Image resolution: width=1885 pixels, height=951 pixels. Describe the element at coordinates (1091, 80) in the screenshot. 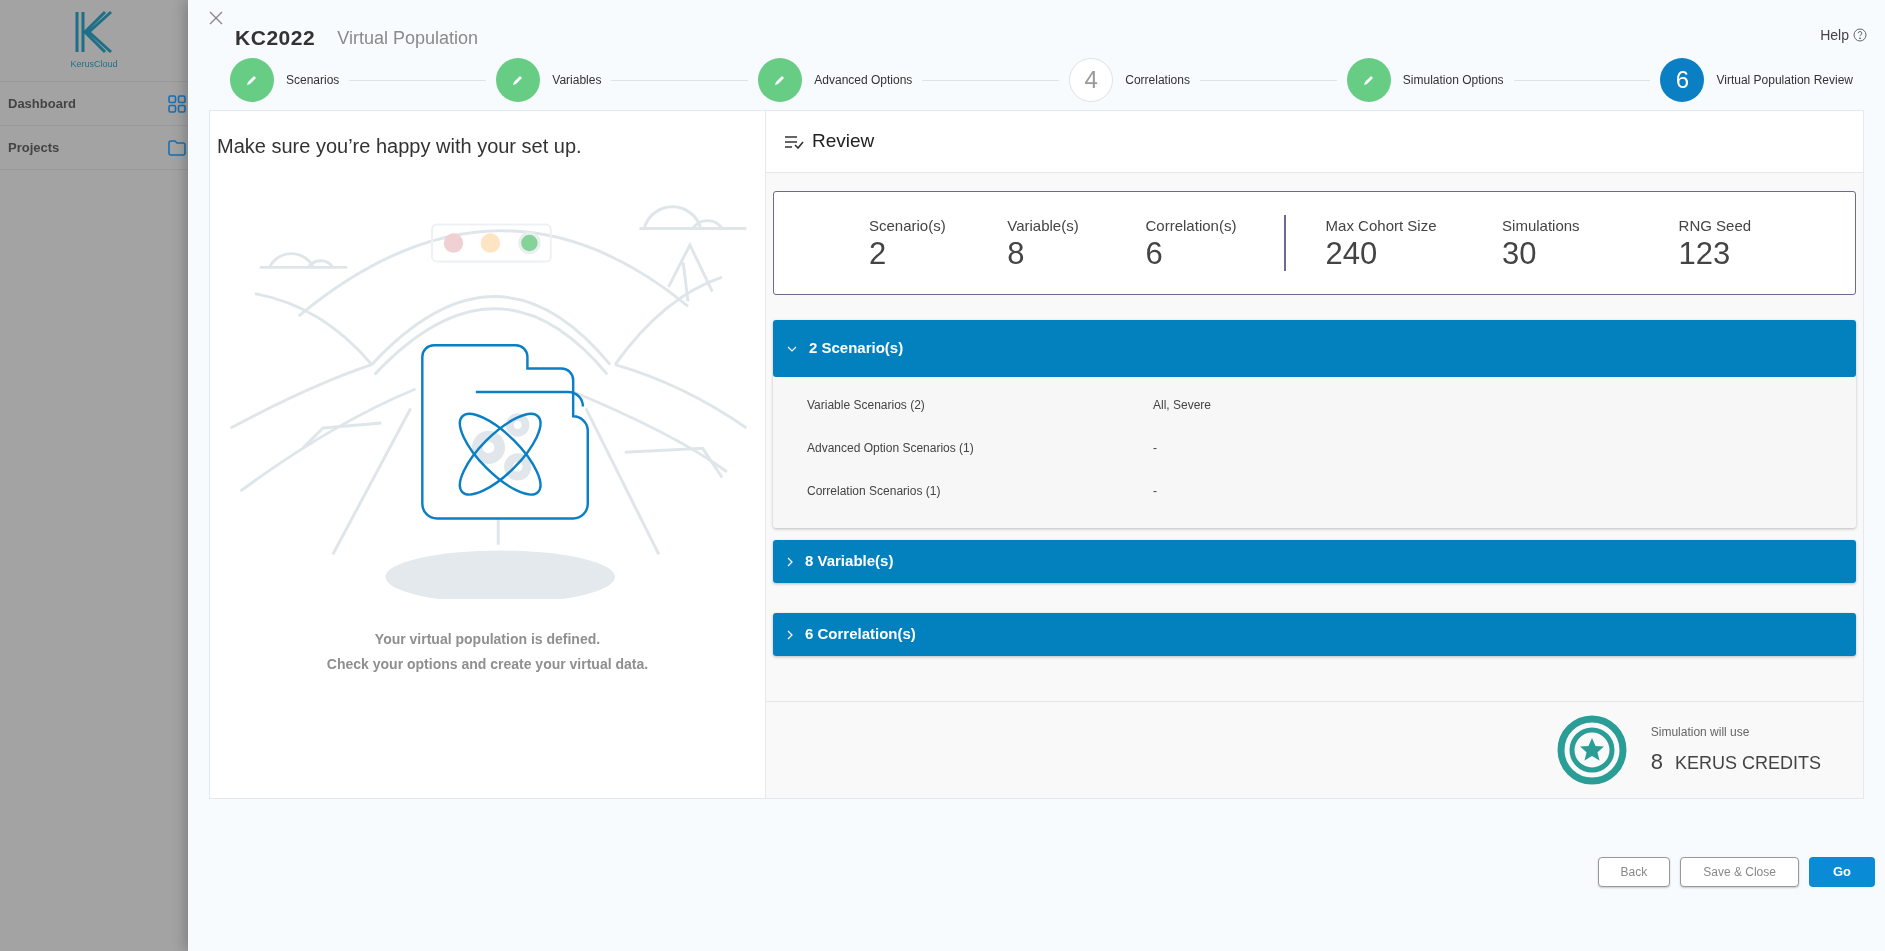

I see `step-number: 4` at that location.